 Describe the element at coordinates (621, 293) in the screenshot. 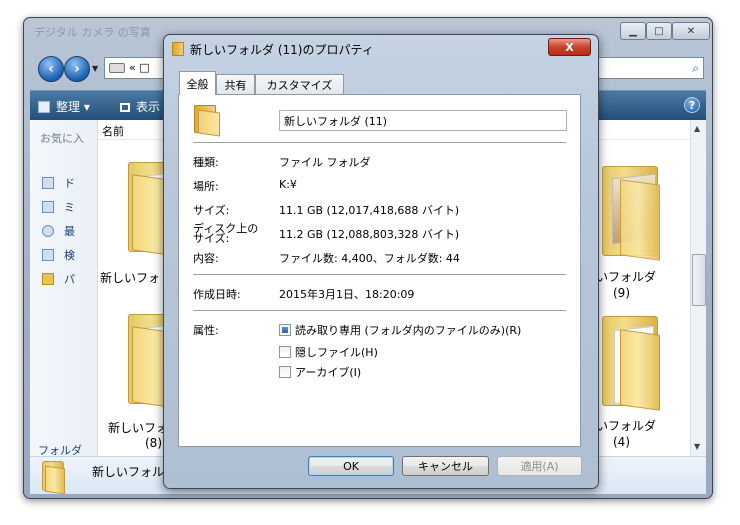

I see `folder-label: (9)` at that location.